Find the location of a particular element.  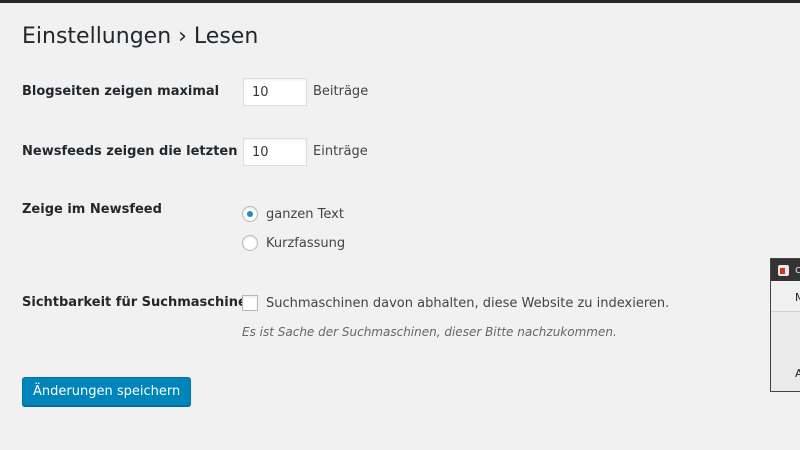

feed-items-suffix: Einträge is located at coordinates (340, 151).